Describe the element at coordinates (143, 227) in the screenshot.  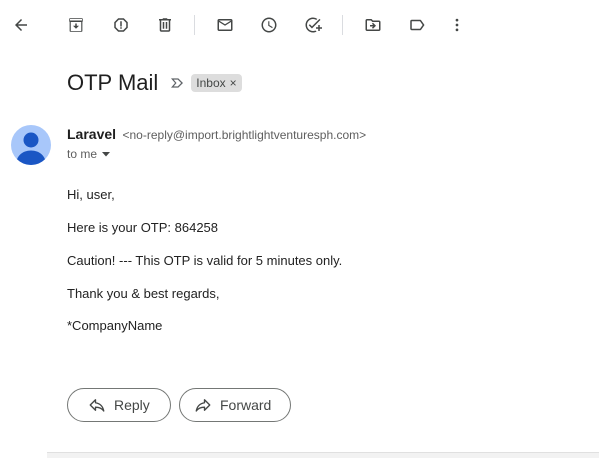
I see `body-line: Here is your OTP: 864258` at that location.